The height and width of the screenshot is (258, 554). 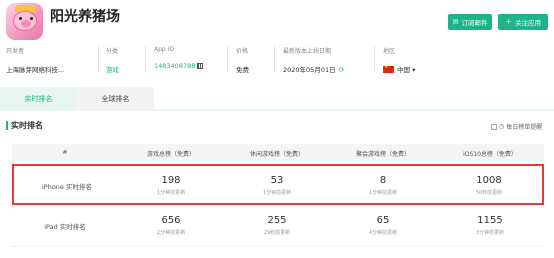 I want to click on clock-icon: ◷, so click(x=502, y=126).